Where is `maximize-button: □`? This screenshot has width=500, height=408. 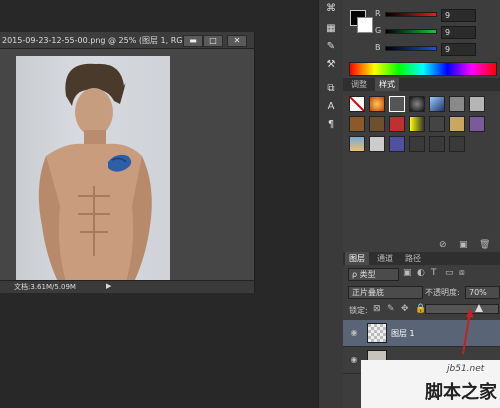 maximize-button: □ is located at coordinates (213, 41).